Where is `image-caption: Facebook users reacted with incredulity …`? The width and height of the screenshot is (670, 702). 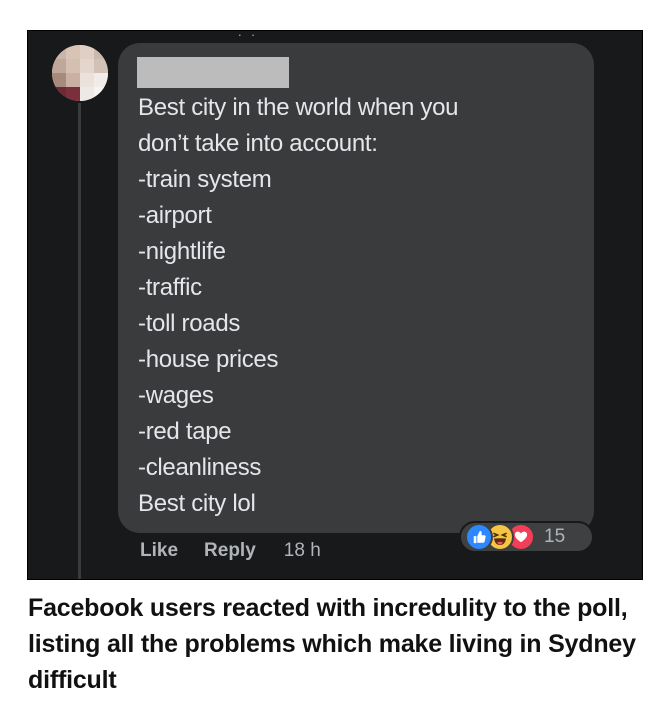
image-caption: Facebook users reacted with incredulity … is located at coordinates (332, 644).